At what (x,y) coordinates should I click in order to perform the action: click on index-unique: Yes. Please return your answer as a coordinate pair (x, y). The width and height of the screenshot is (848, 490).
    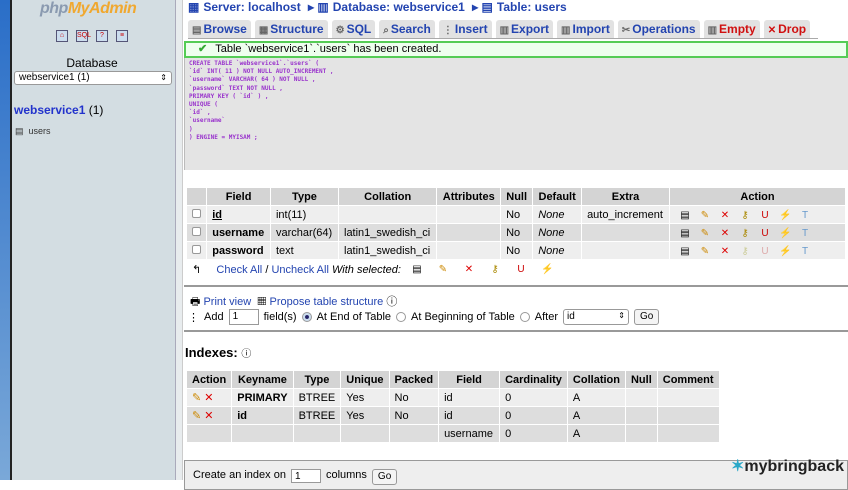
    Looking at the image, I should click on (365, 397).